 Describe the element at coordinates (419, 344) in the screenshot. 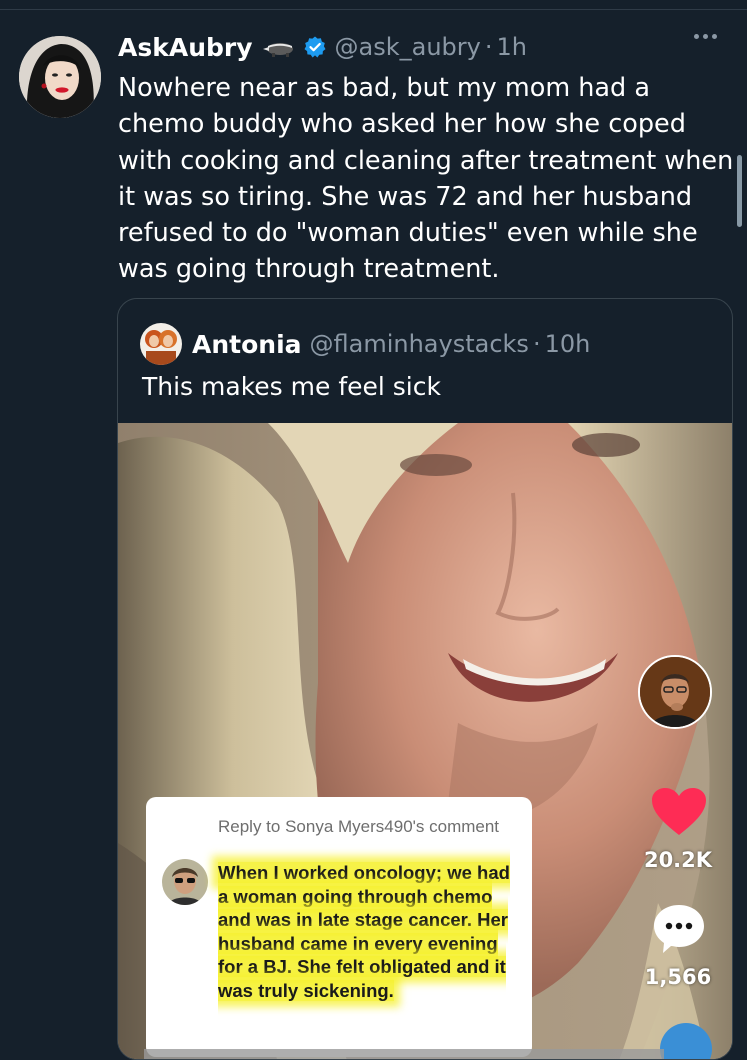

I see `quote-author-handle: @flaminhaystacks` at that location.